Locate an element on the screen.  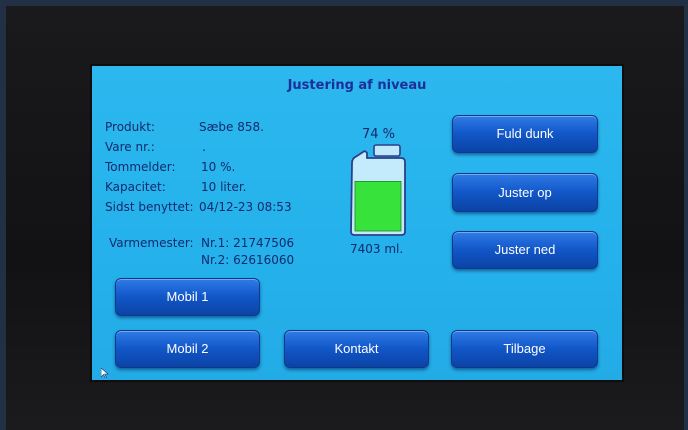
juster-ned-button: Juster ned is located at coordinates (525, 250).